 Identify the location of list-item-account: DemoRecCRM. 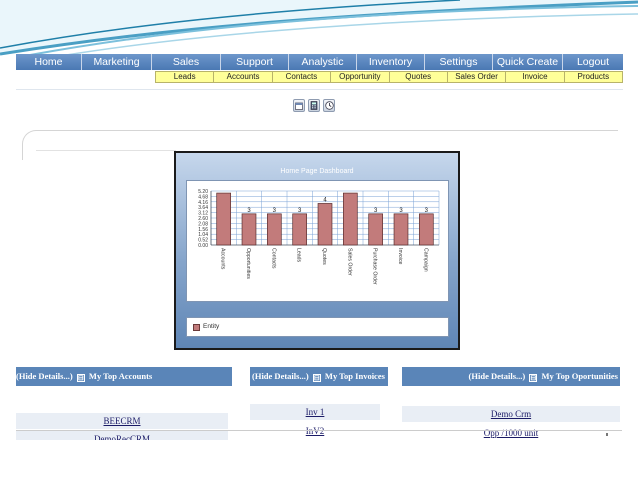
(122, 435).